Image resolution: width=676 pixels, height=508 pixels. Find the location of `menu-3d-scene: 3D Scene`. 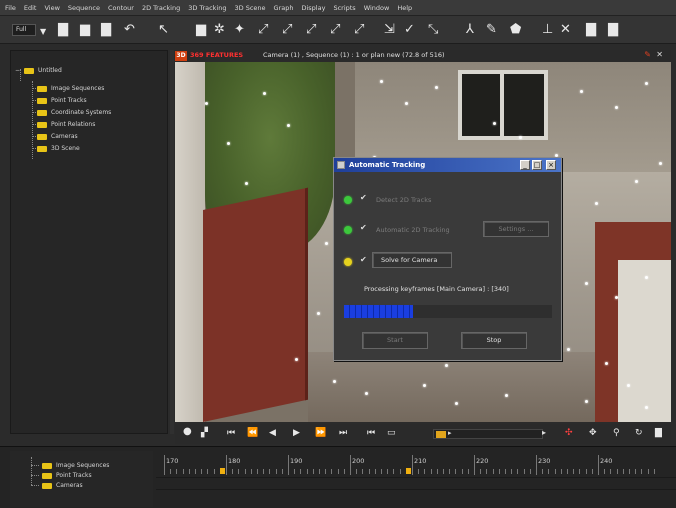

menu-3d-scene: 3D Scene is located at coordinates (250, 8).